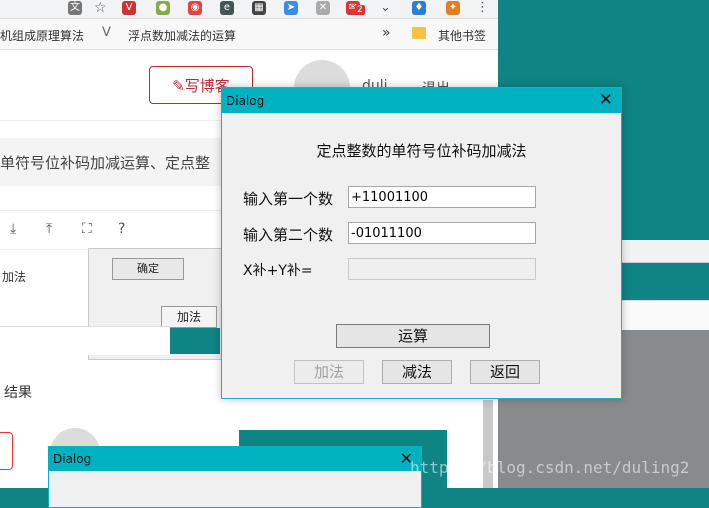  I want to click on secondary-dialog: Dialog ✕, so click(235, 477).